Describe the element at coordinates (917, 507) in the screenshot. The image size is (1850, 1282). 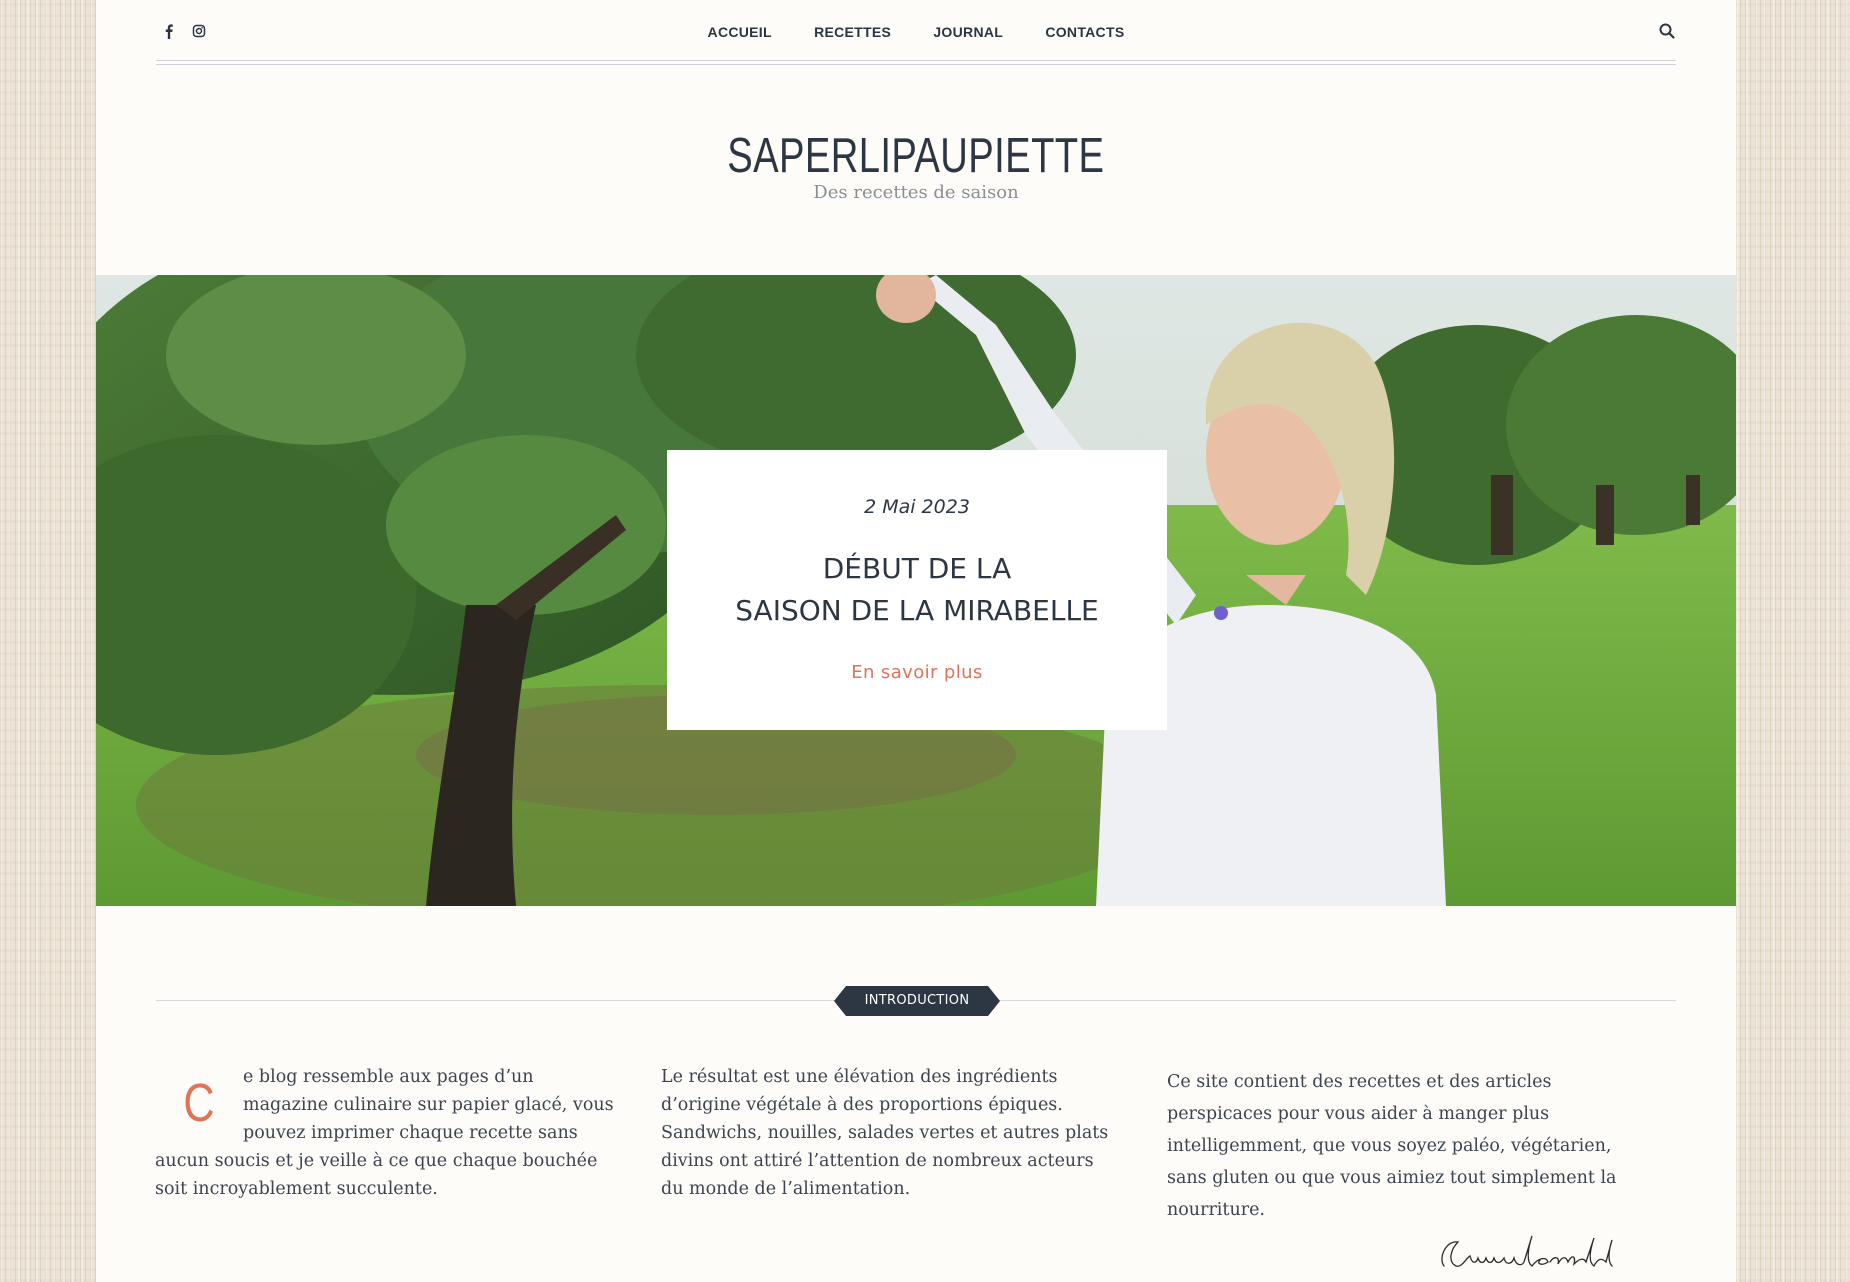
I see `post-date: 2 Mai 2023` at that location.